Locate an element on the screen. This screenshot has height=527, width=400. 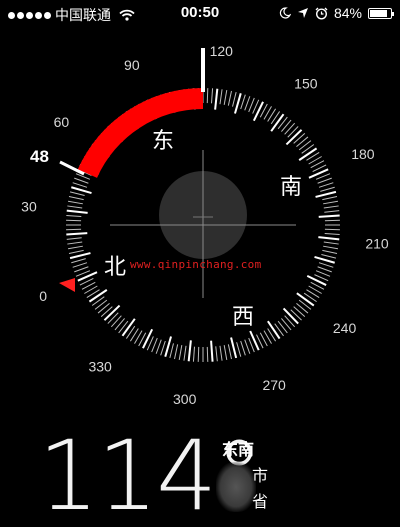
heading-arc is located at coordinates (140, 133).